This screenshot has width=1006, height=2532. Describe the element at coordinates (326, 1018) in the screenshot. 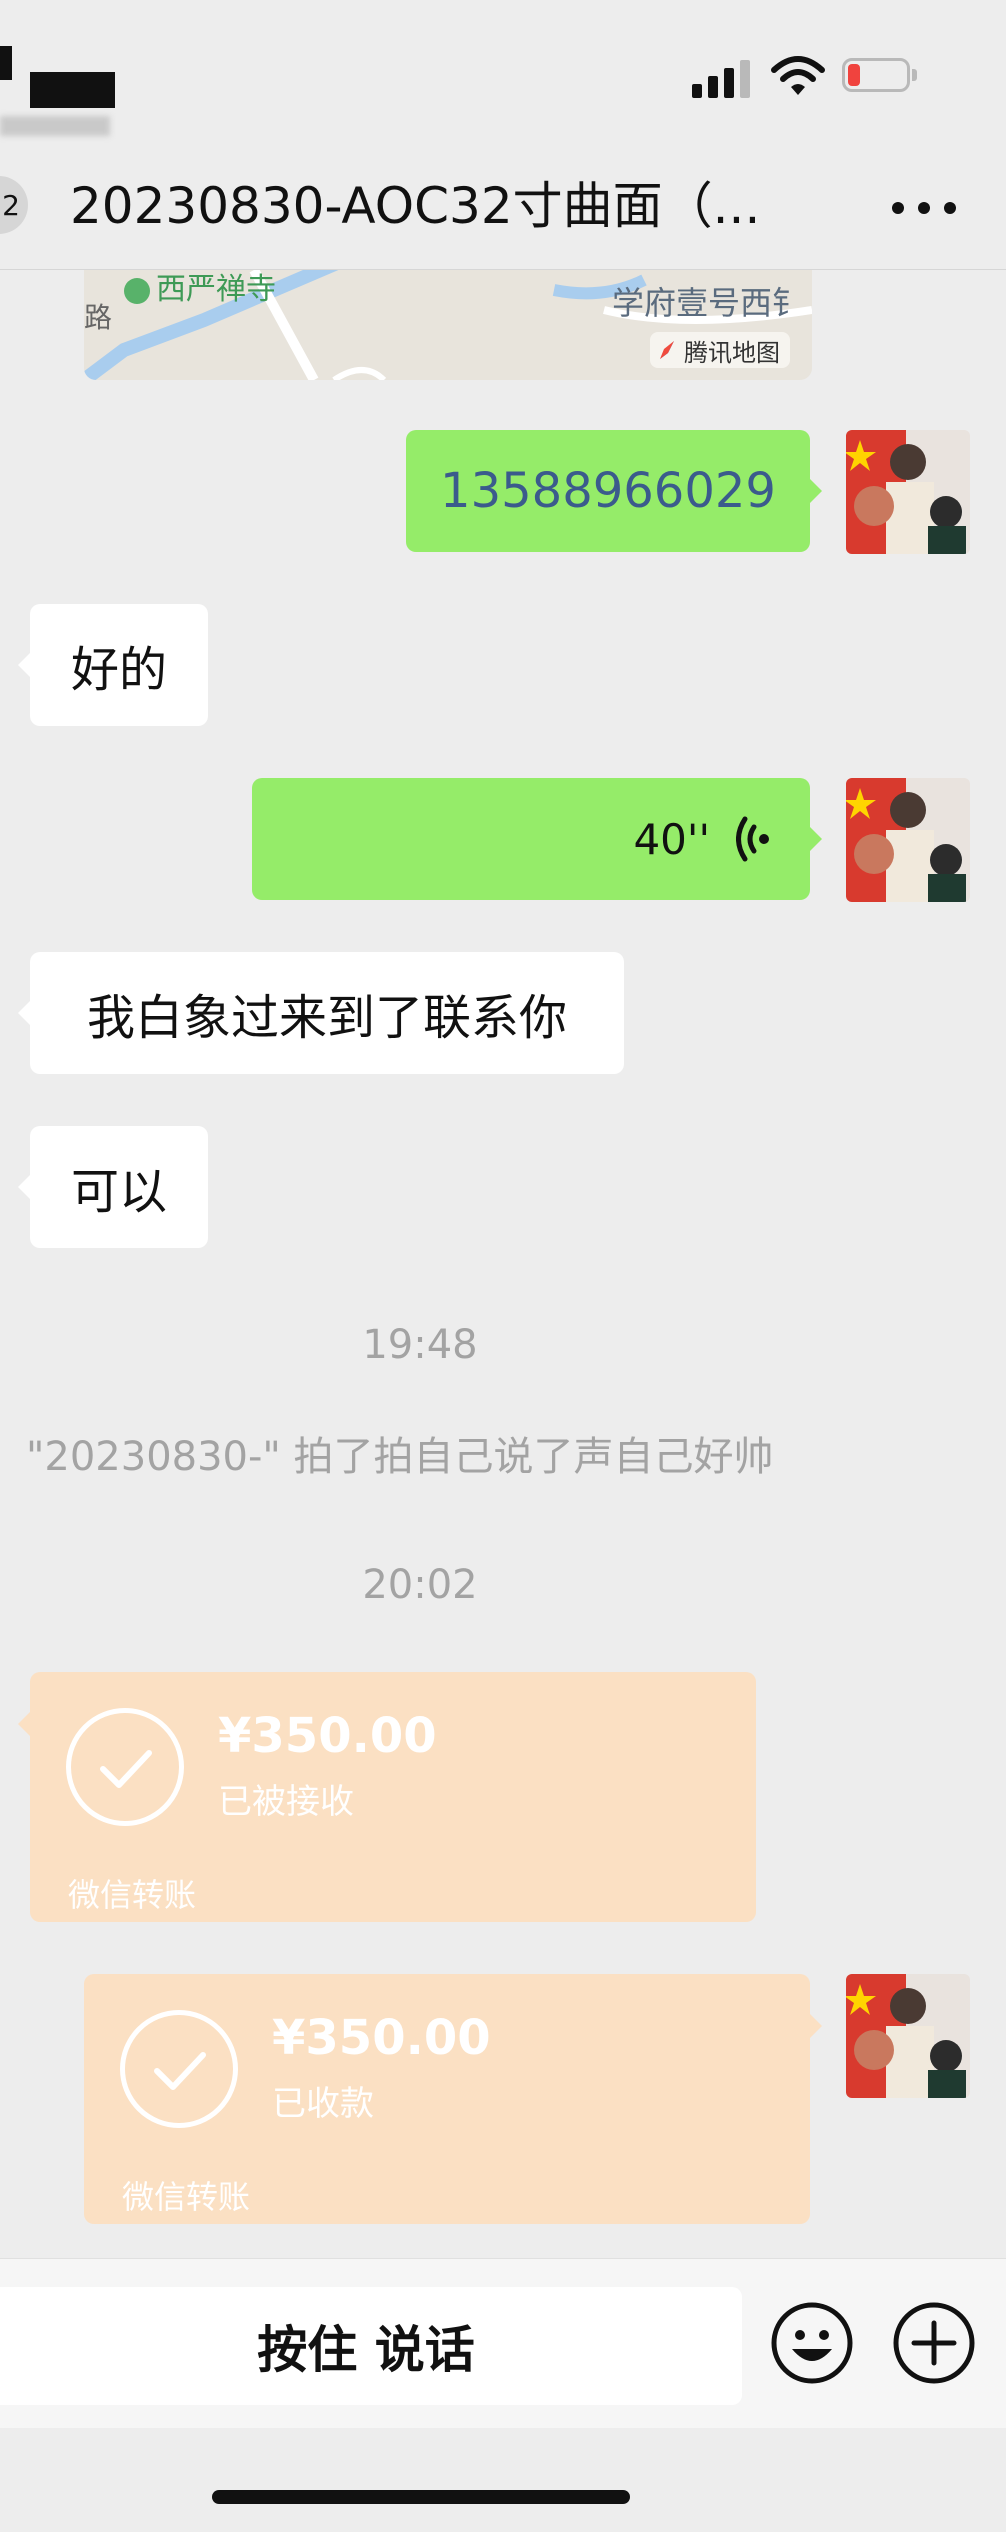

I see `message-text: 我白象过来到了联系你` at that location.